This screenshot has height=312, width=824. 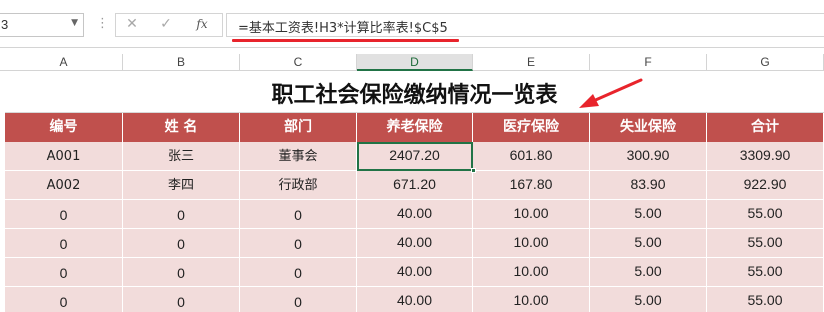 I want to click on formula-buttons: ✕ ✓ fx, so click(x=169, y=25).